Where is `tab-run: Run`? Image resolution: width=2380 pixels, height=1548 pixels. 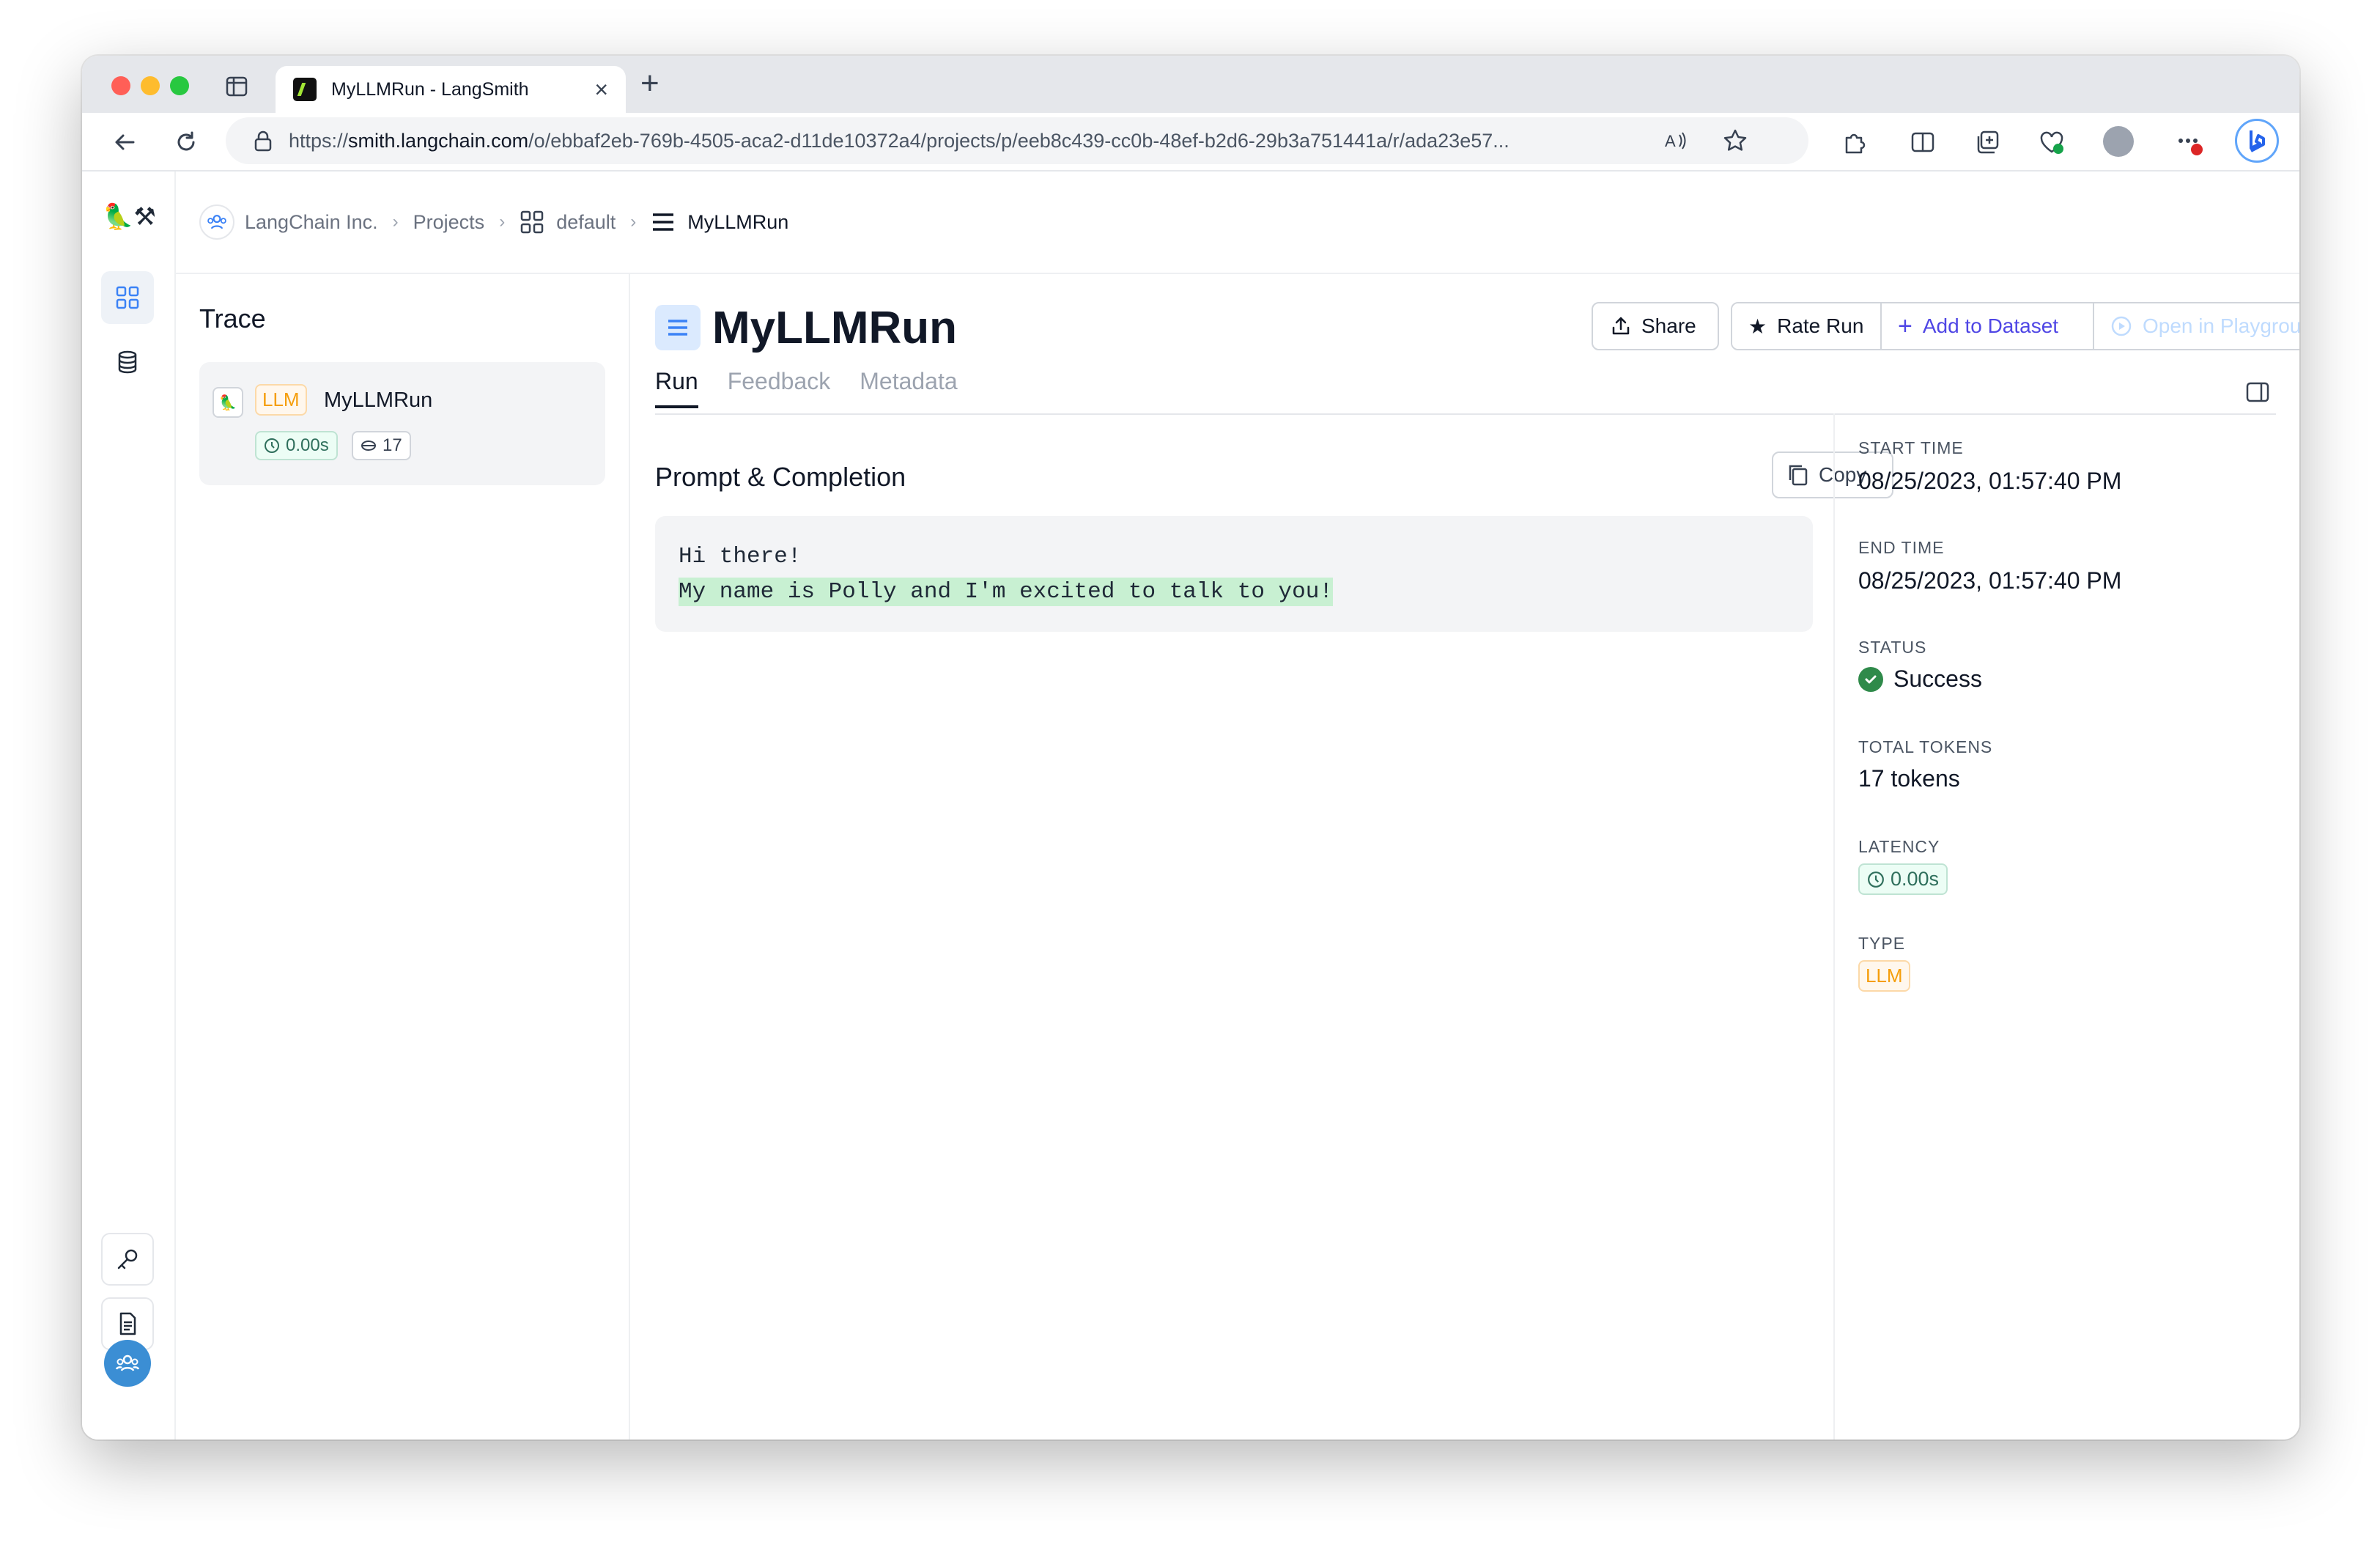
tab-run: Run is located at coordinates (676, 388).